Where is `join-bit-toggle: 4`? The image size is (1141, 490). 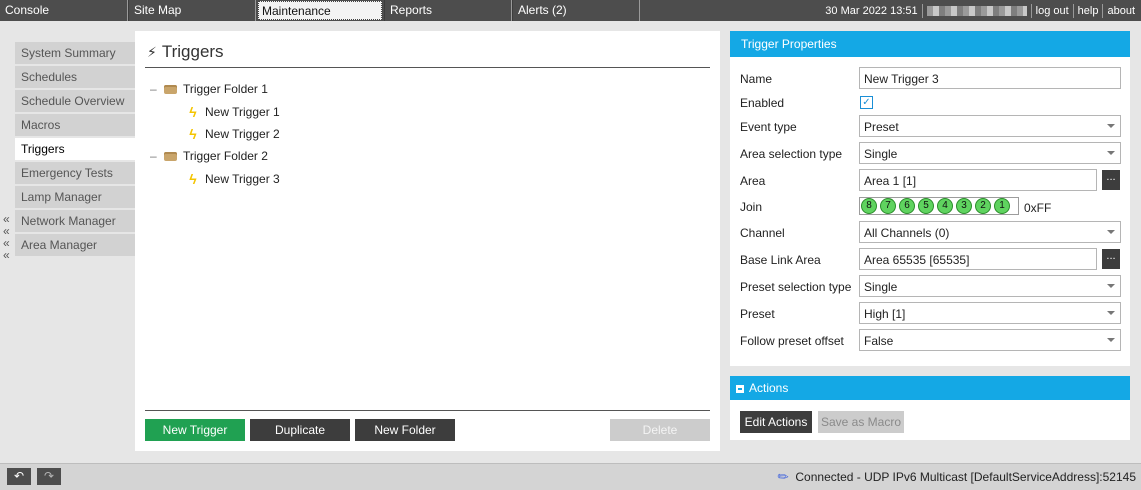 join-bit-toggle: 4 is located at coordinates (945, 206).